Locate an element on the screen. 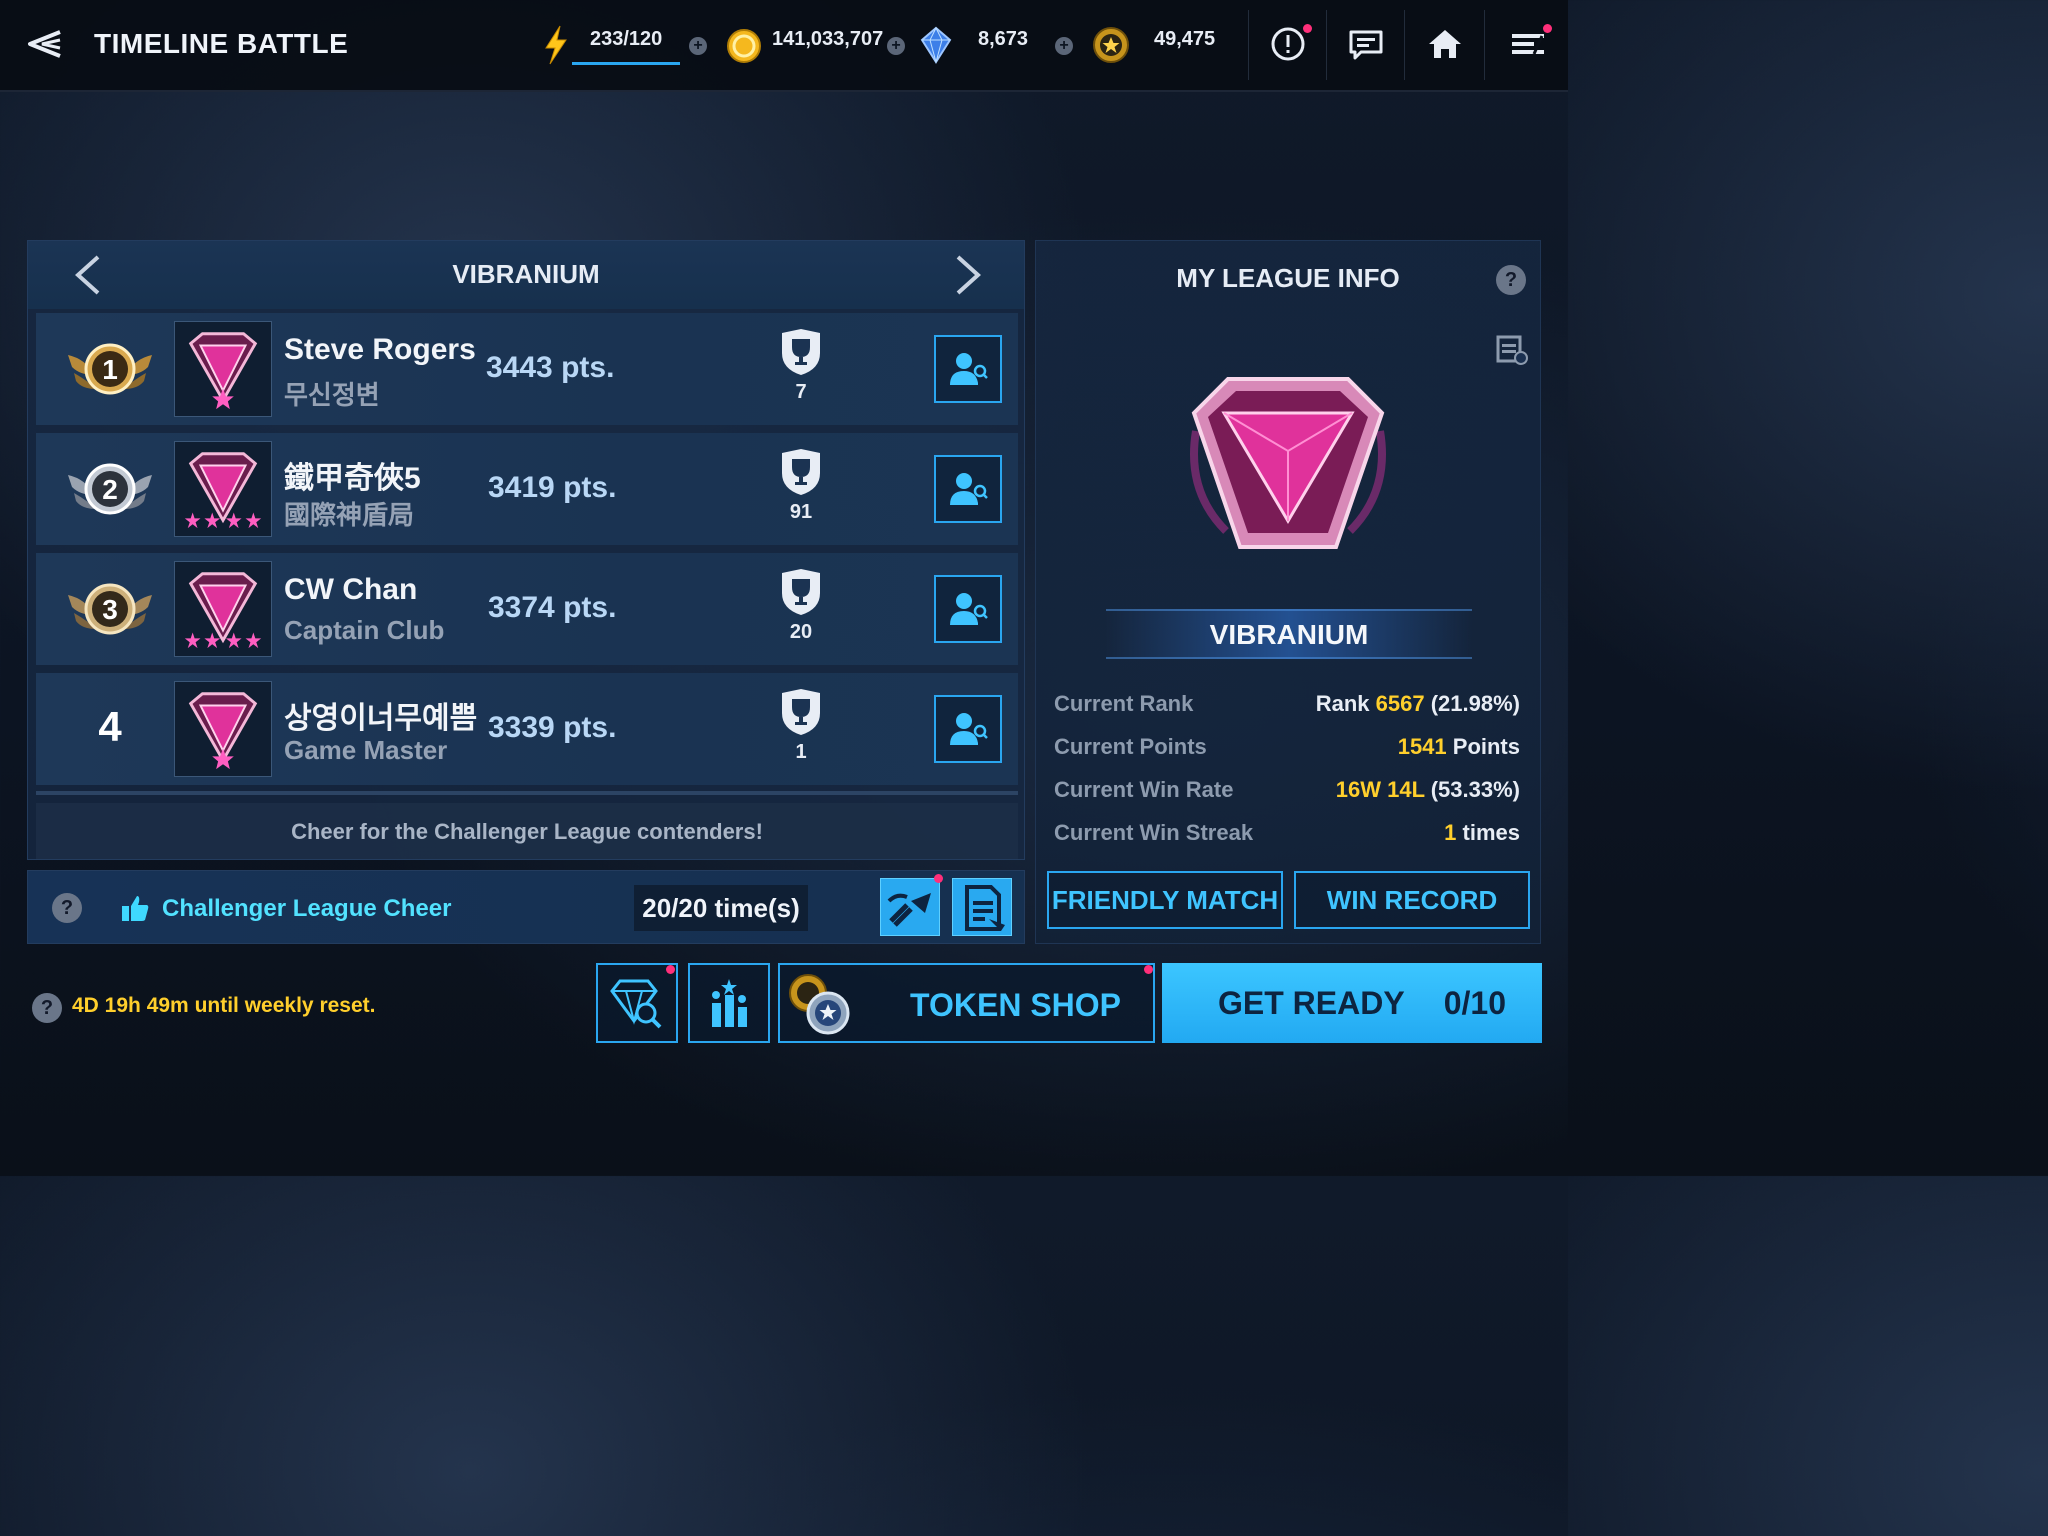 The height and width of the screenshot is (1536, 2048). player-points: 3419 pts. is located at coordinates (552, 487).